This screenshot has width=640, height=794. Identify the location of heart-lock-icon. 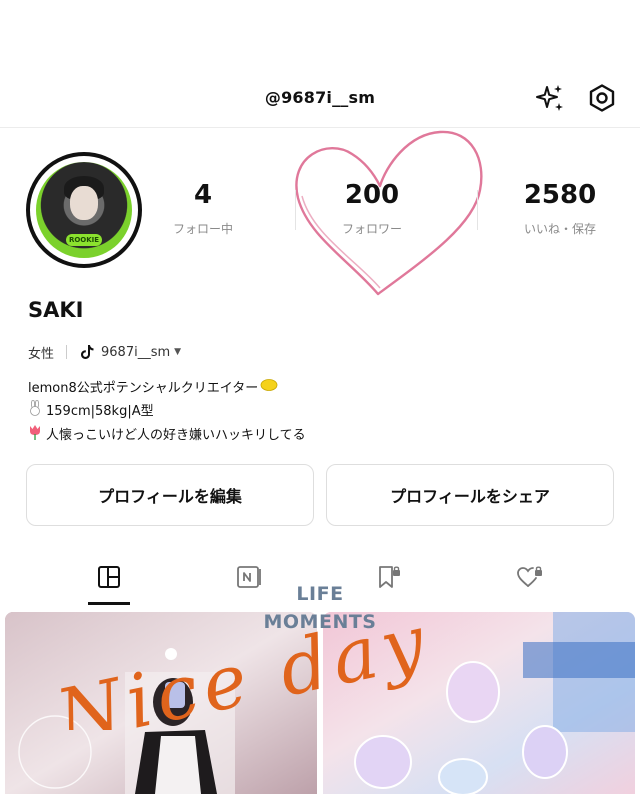
(529, 576).